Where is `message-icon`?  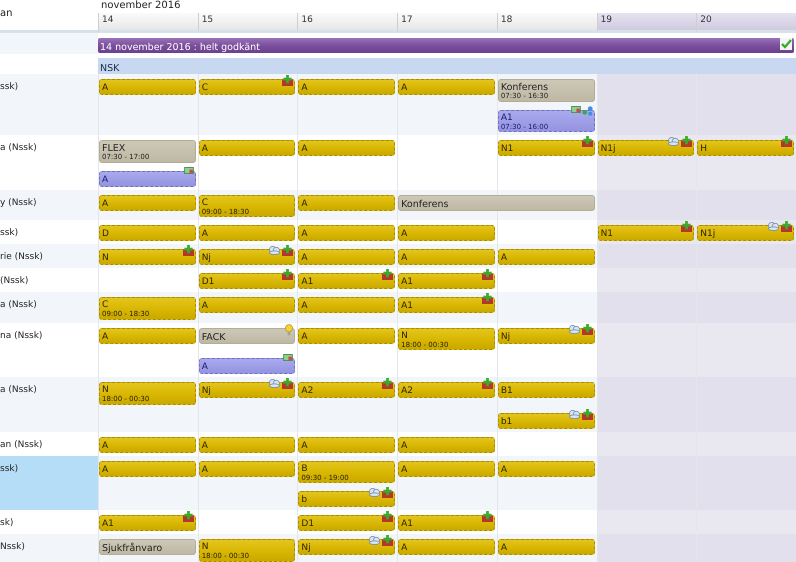 message-icon is located at coordinates (288, 357).